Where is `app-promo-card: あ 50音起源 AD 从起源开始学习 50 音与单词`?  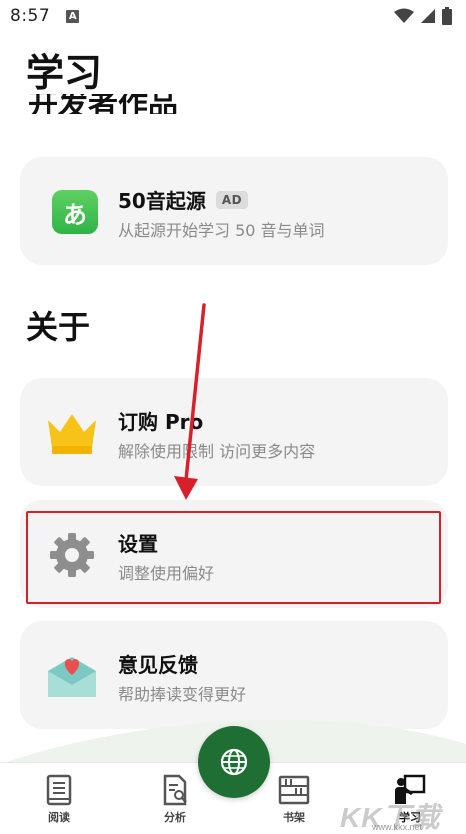 app-promo-card: あ 50音起源 AD 从起源开始学习 50 音与单词 is located at coordinates (234, 211).